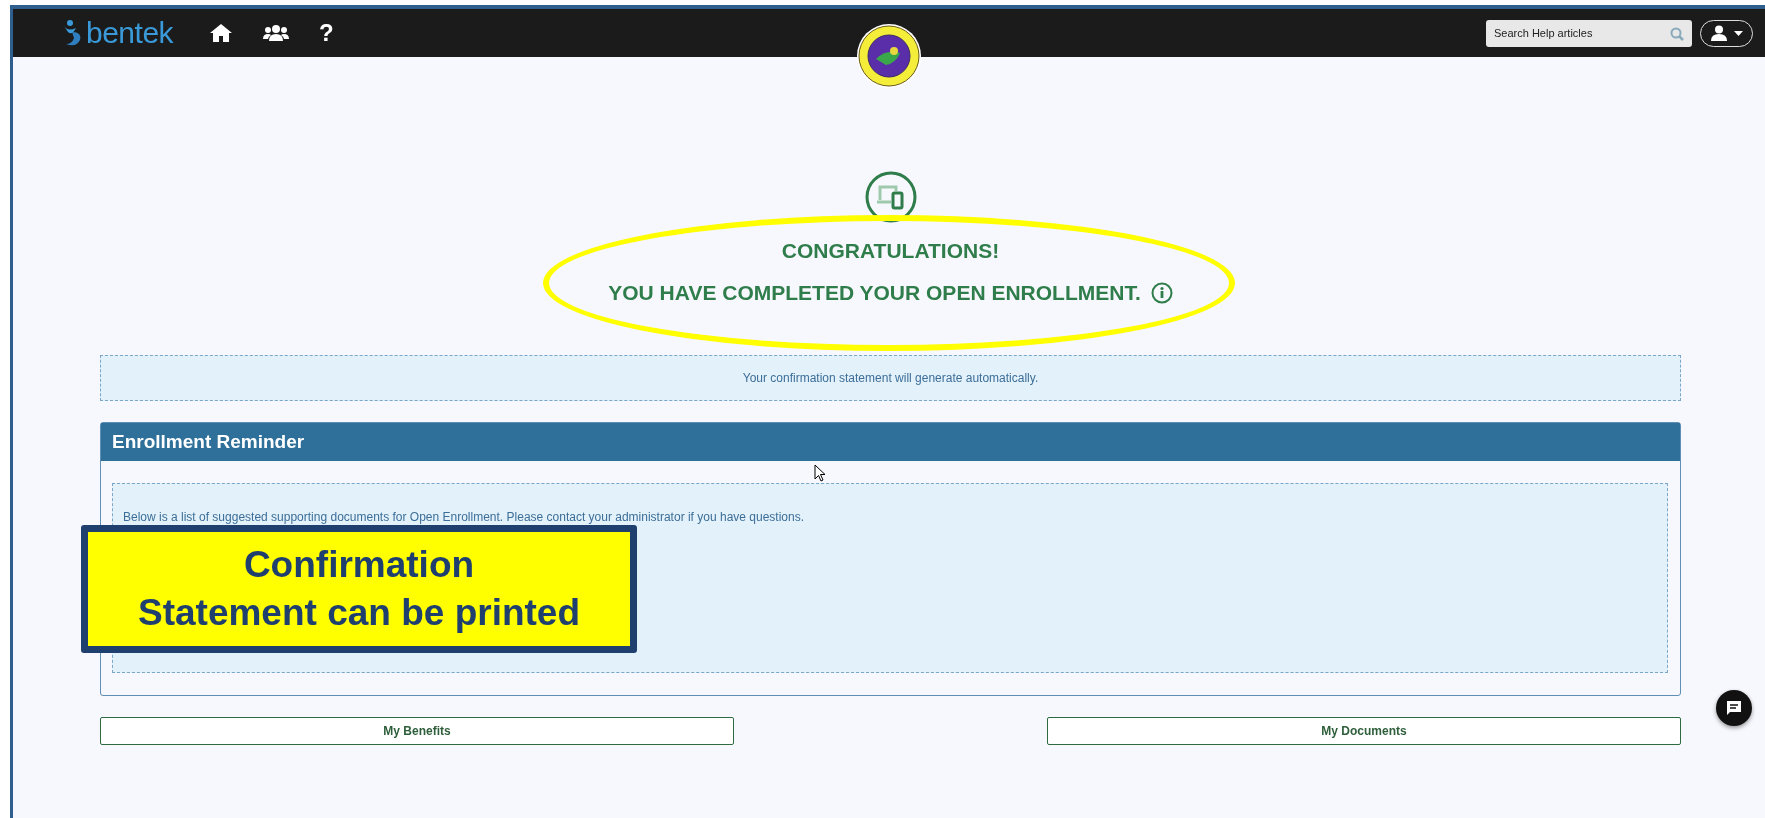  I want to click on bentek-logo: bentek, so click(116, 33).